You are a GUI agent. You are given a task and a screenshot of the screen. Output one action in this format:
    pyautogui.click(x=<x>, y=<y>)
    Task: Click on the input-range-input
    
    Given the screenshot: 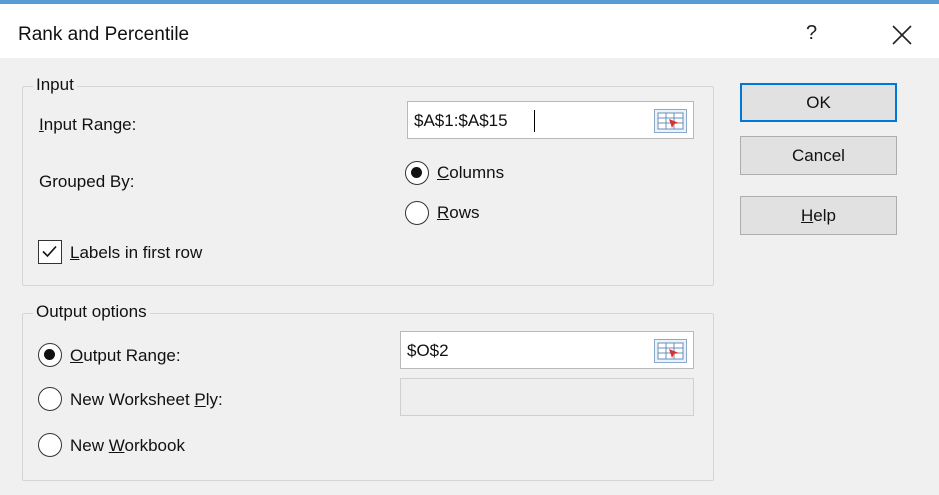 What is the action you would take?
    pyautogui.click(x=529, y=121)
    